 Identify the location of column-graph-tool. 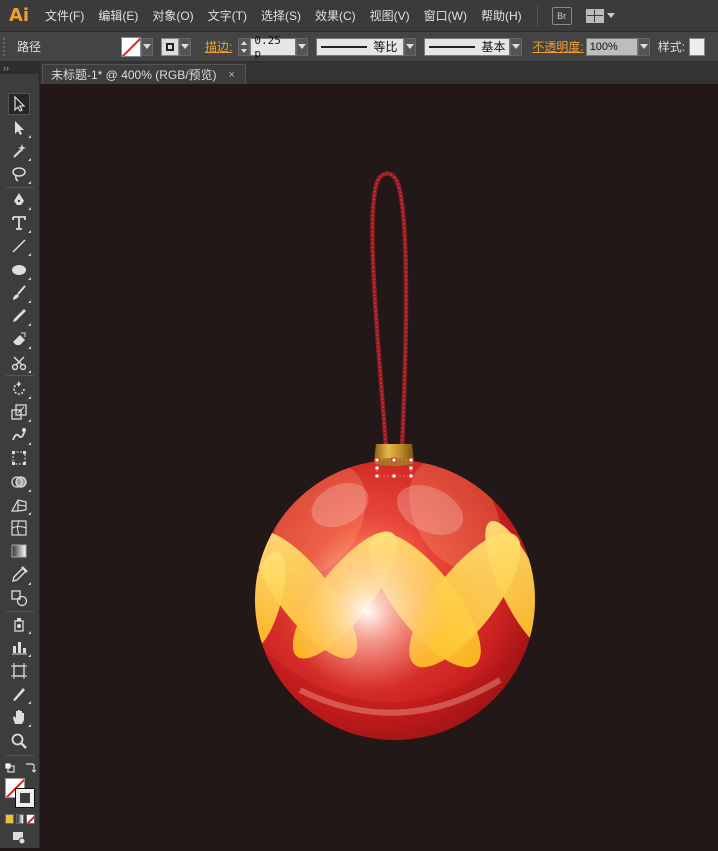
(19, 647).